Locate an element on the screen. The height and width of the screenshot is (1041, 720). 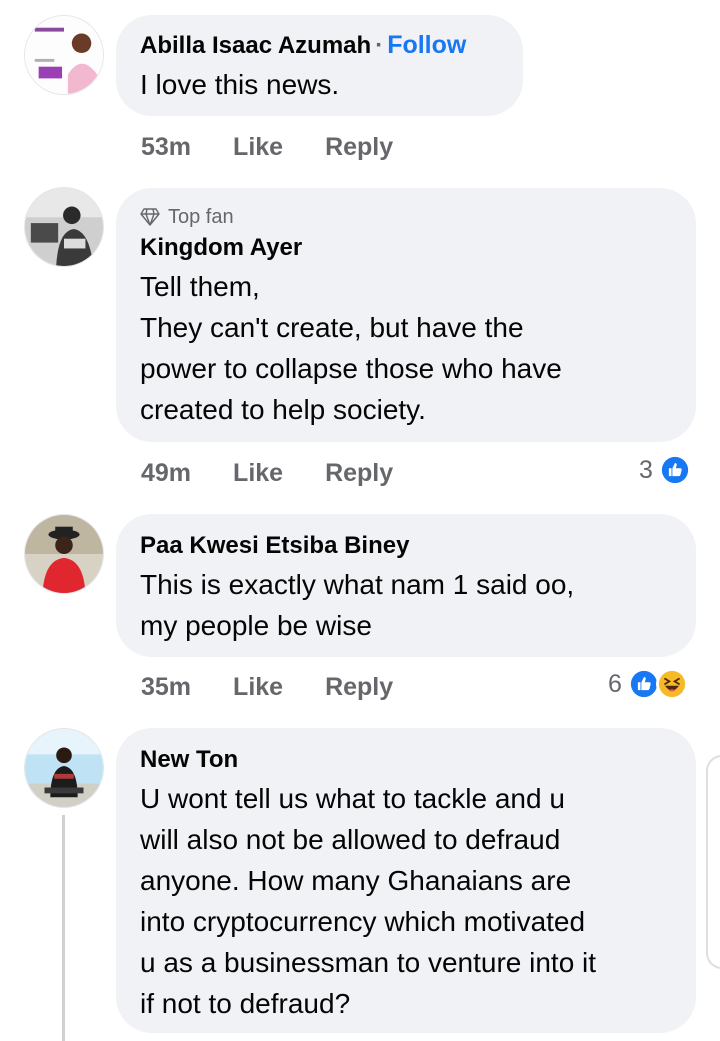
comment-author: New Ton is located at coordinates (406, 760).